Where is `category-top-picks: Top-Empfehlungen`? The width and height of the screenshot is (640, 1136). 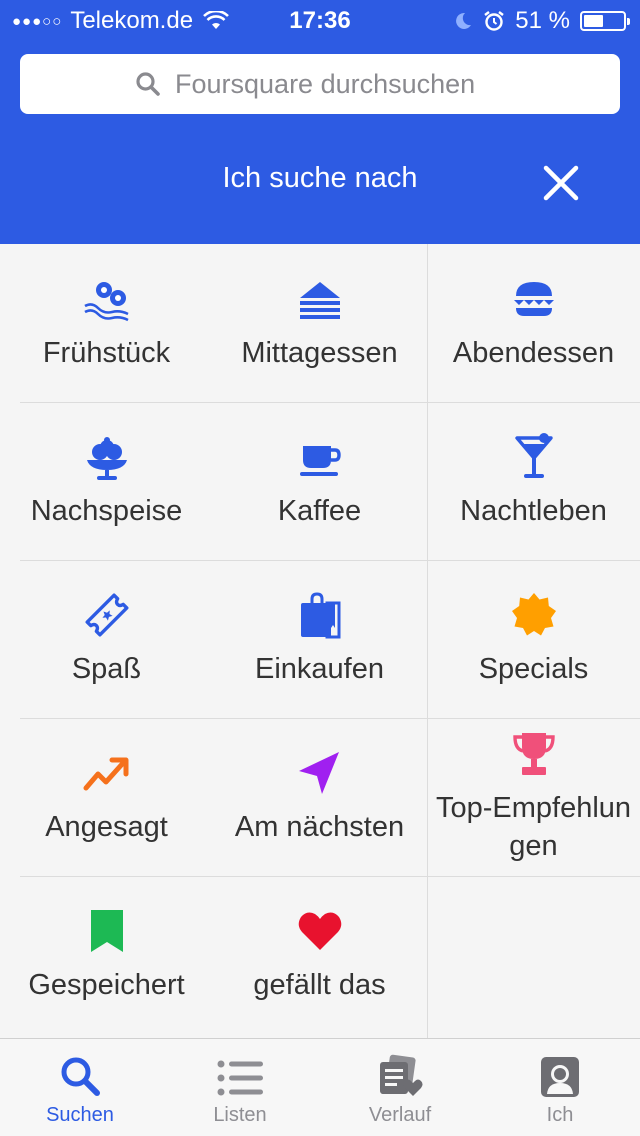
category-top-picks: Top-Empfehlungen is located at coordinates (533, 797).